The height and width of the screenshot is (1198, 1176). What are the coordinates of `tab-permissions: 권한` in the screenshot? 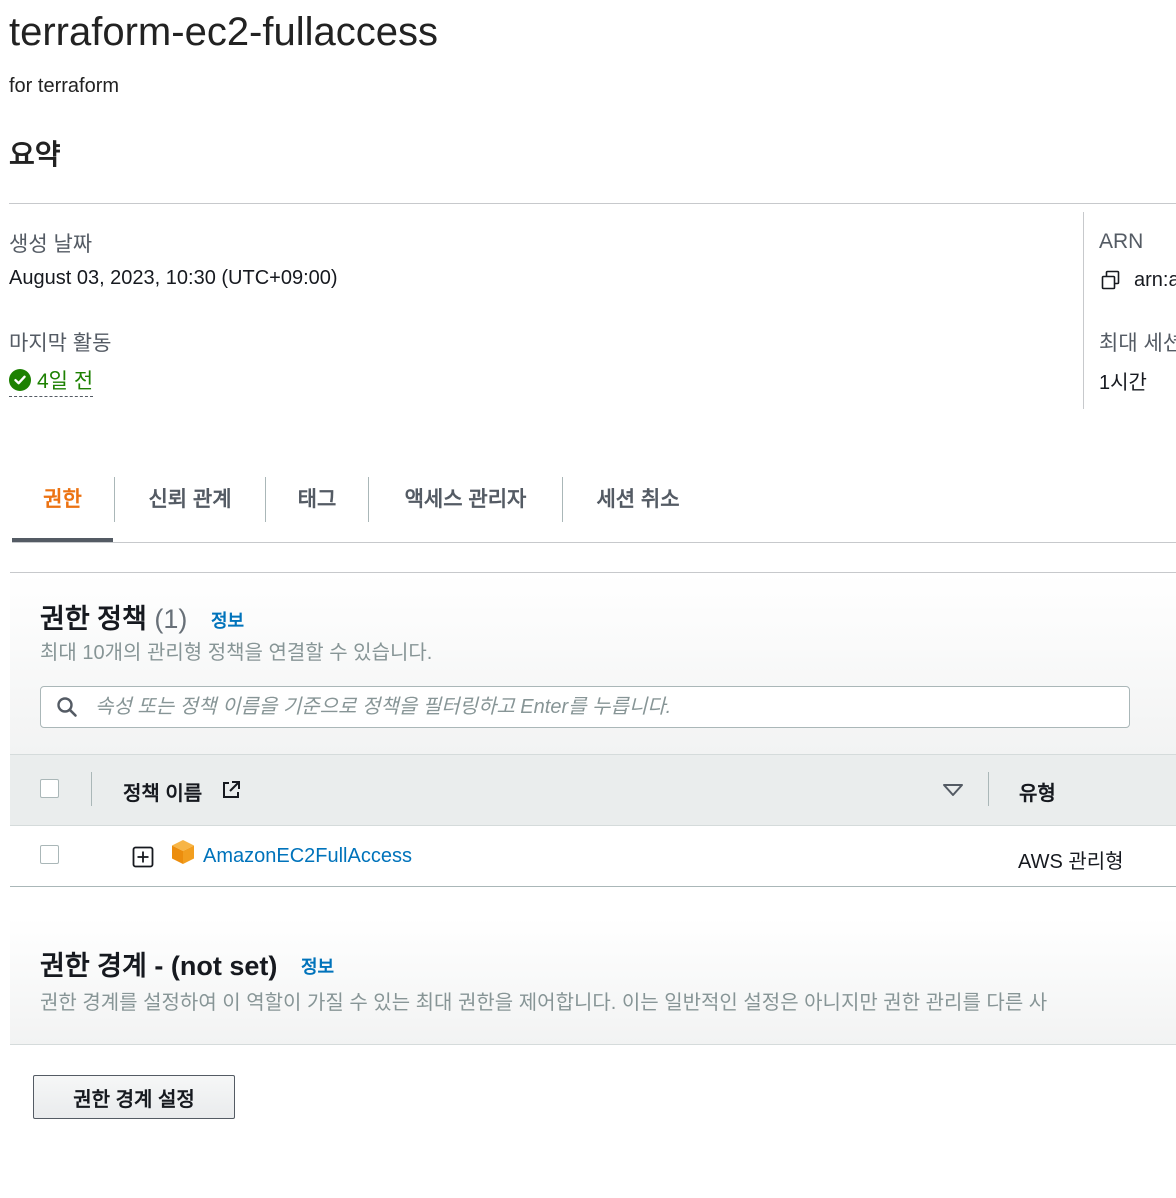 It's located at (62, 498).